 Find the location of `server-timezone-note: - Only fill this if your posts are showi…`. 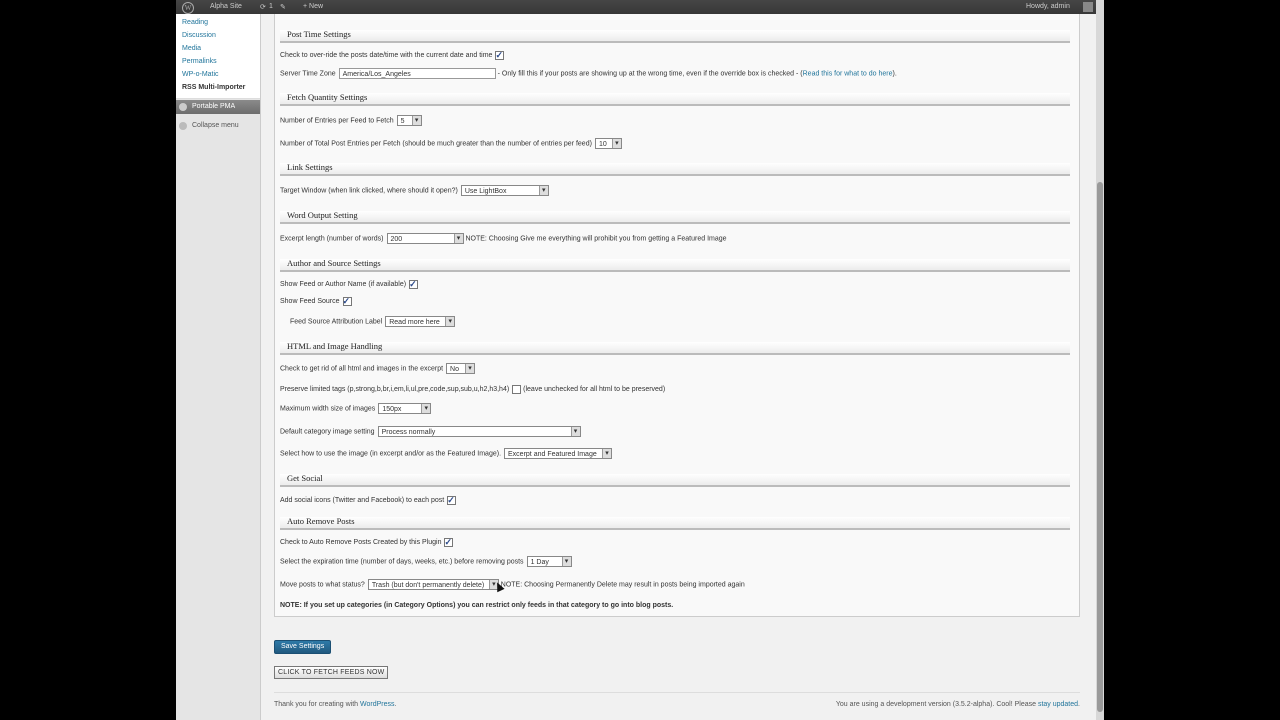

server-timezone-note: - Only fill this if your posts are showi… is located at coordinates (650, 74).